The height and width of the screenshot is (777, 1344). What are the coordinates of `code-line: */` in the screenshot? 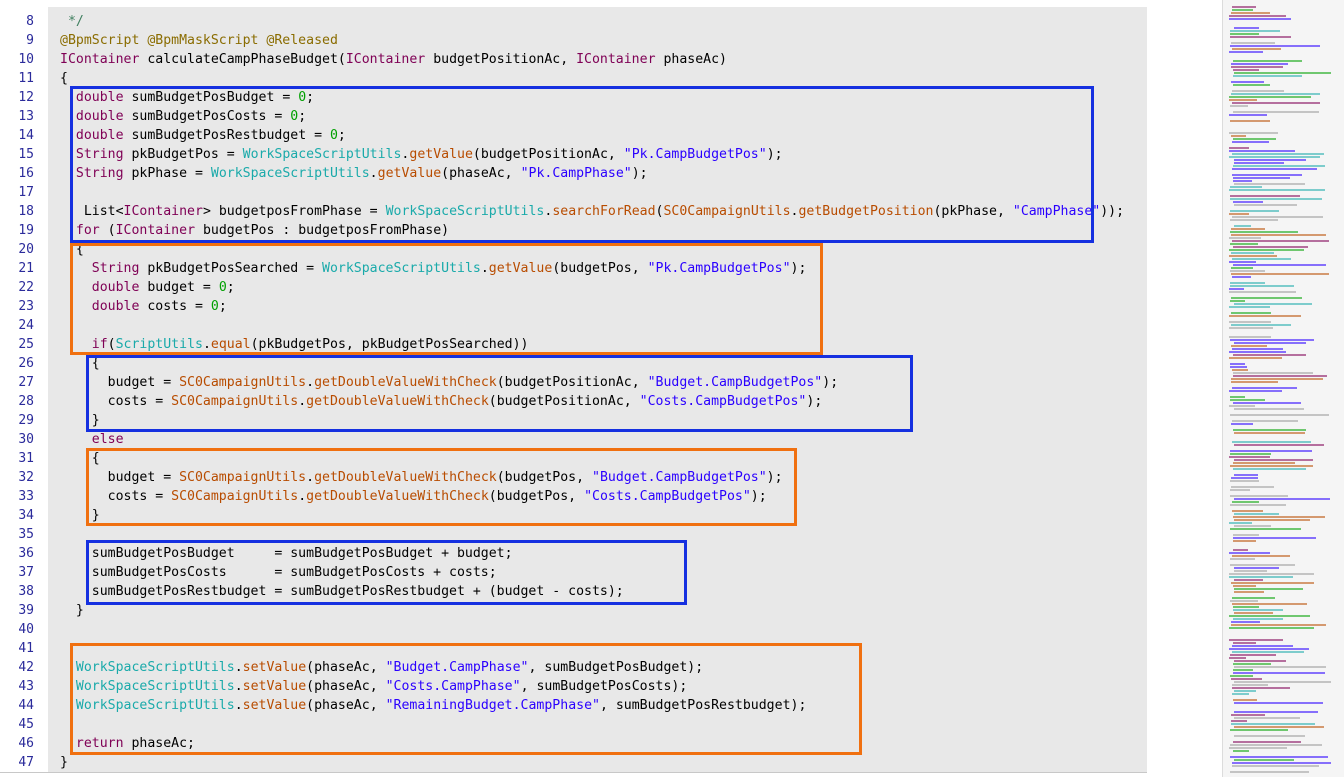 It's located at (72, 21).